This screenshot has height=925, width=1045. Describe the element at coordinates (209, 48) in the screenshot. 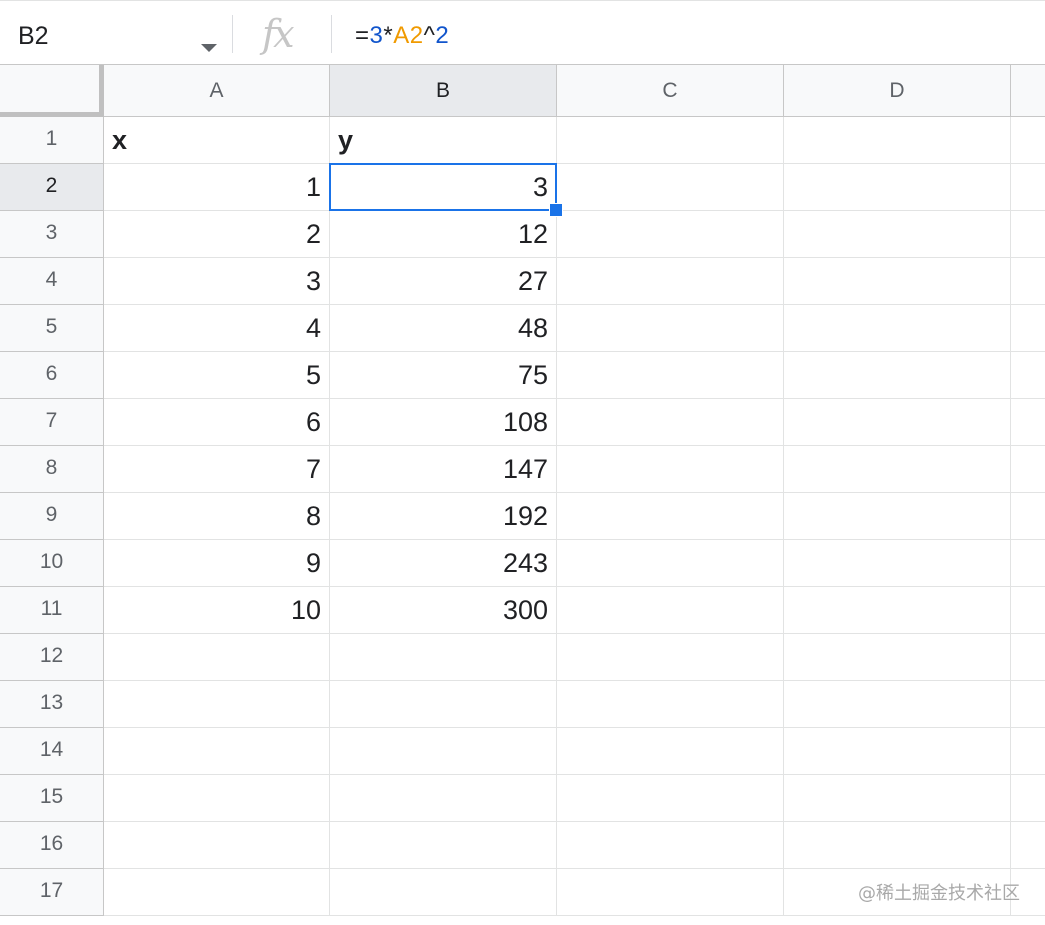

I see `dropdown-arrow-icon` at that location.